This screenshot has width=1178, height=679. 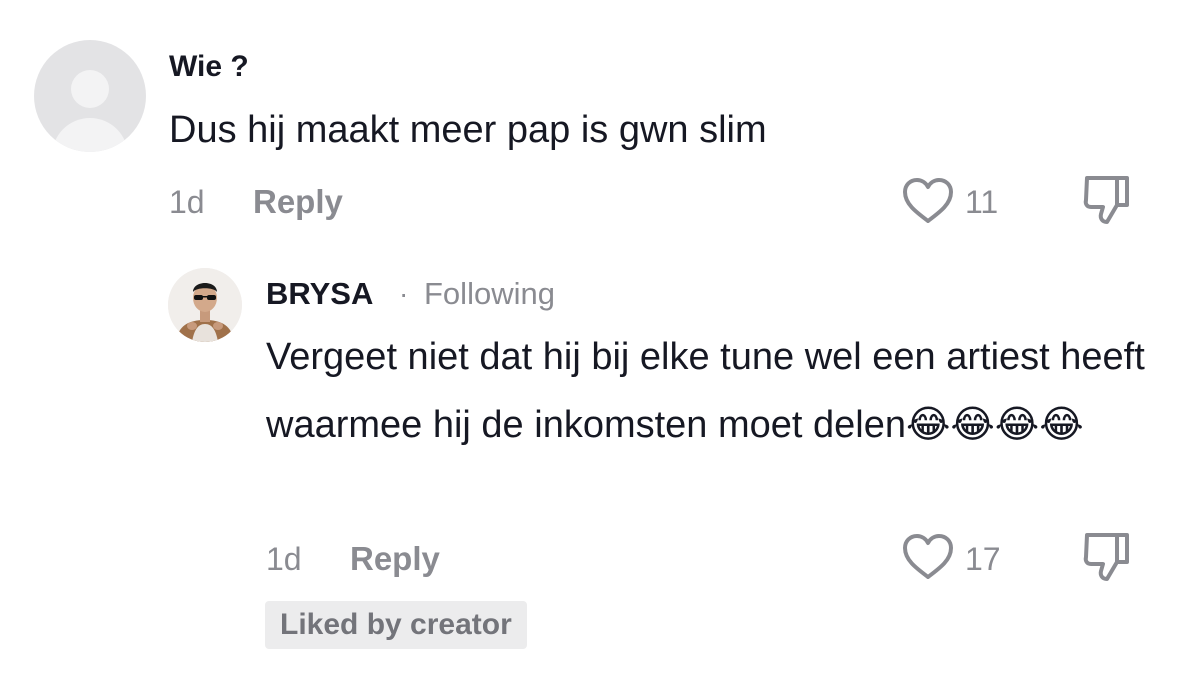 I want to click on comment-text: Dus hij maakt meer pap is gwn slim, so click(x=468, y=130).